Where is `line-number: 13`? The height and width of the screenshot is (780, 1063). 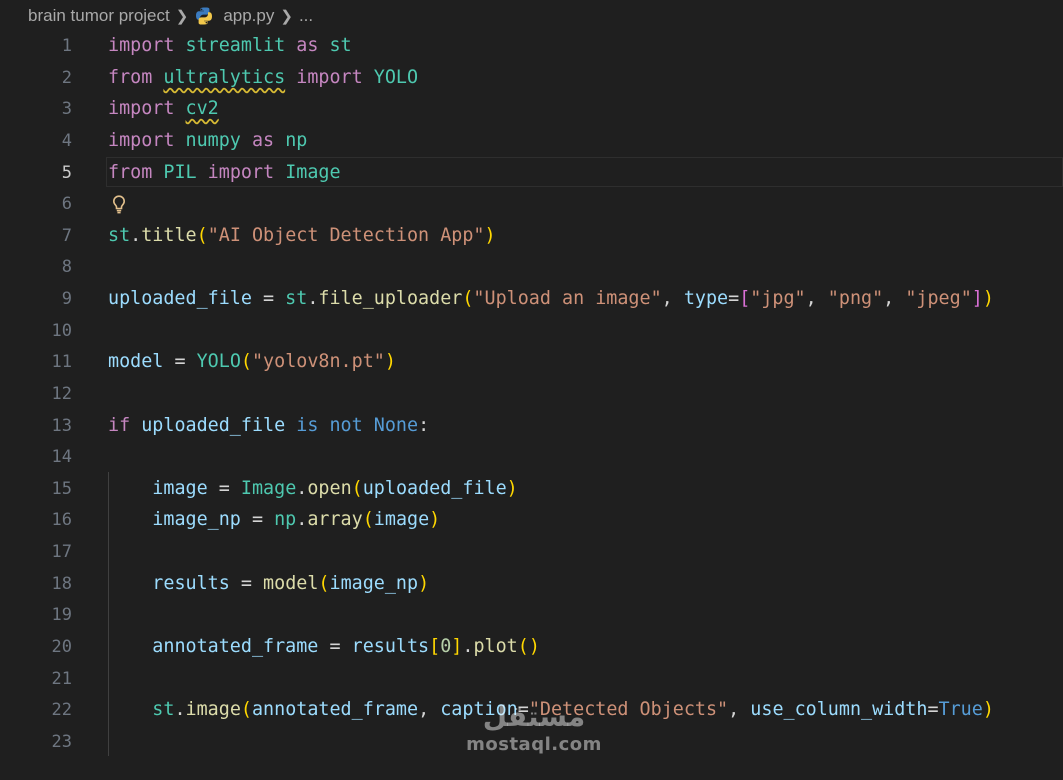 line-number: 13 is located at coordinates (61, 426).